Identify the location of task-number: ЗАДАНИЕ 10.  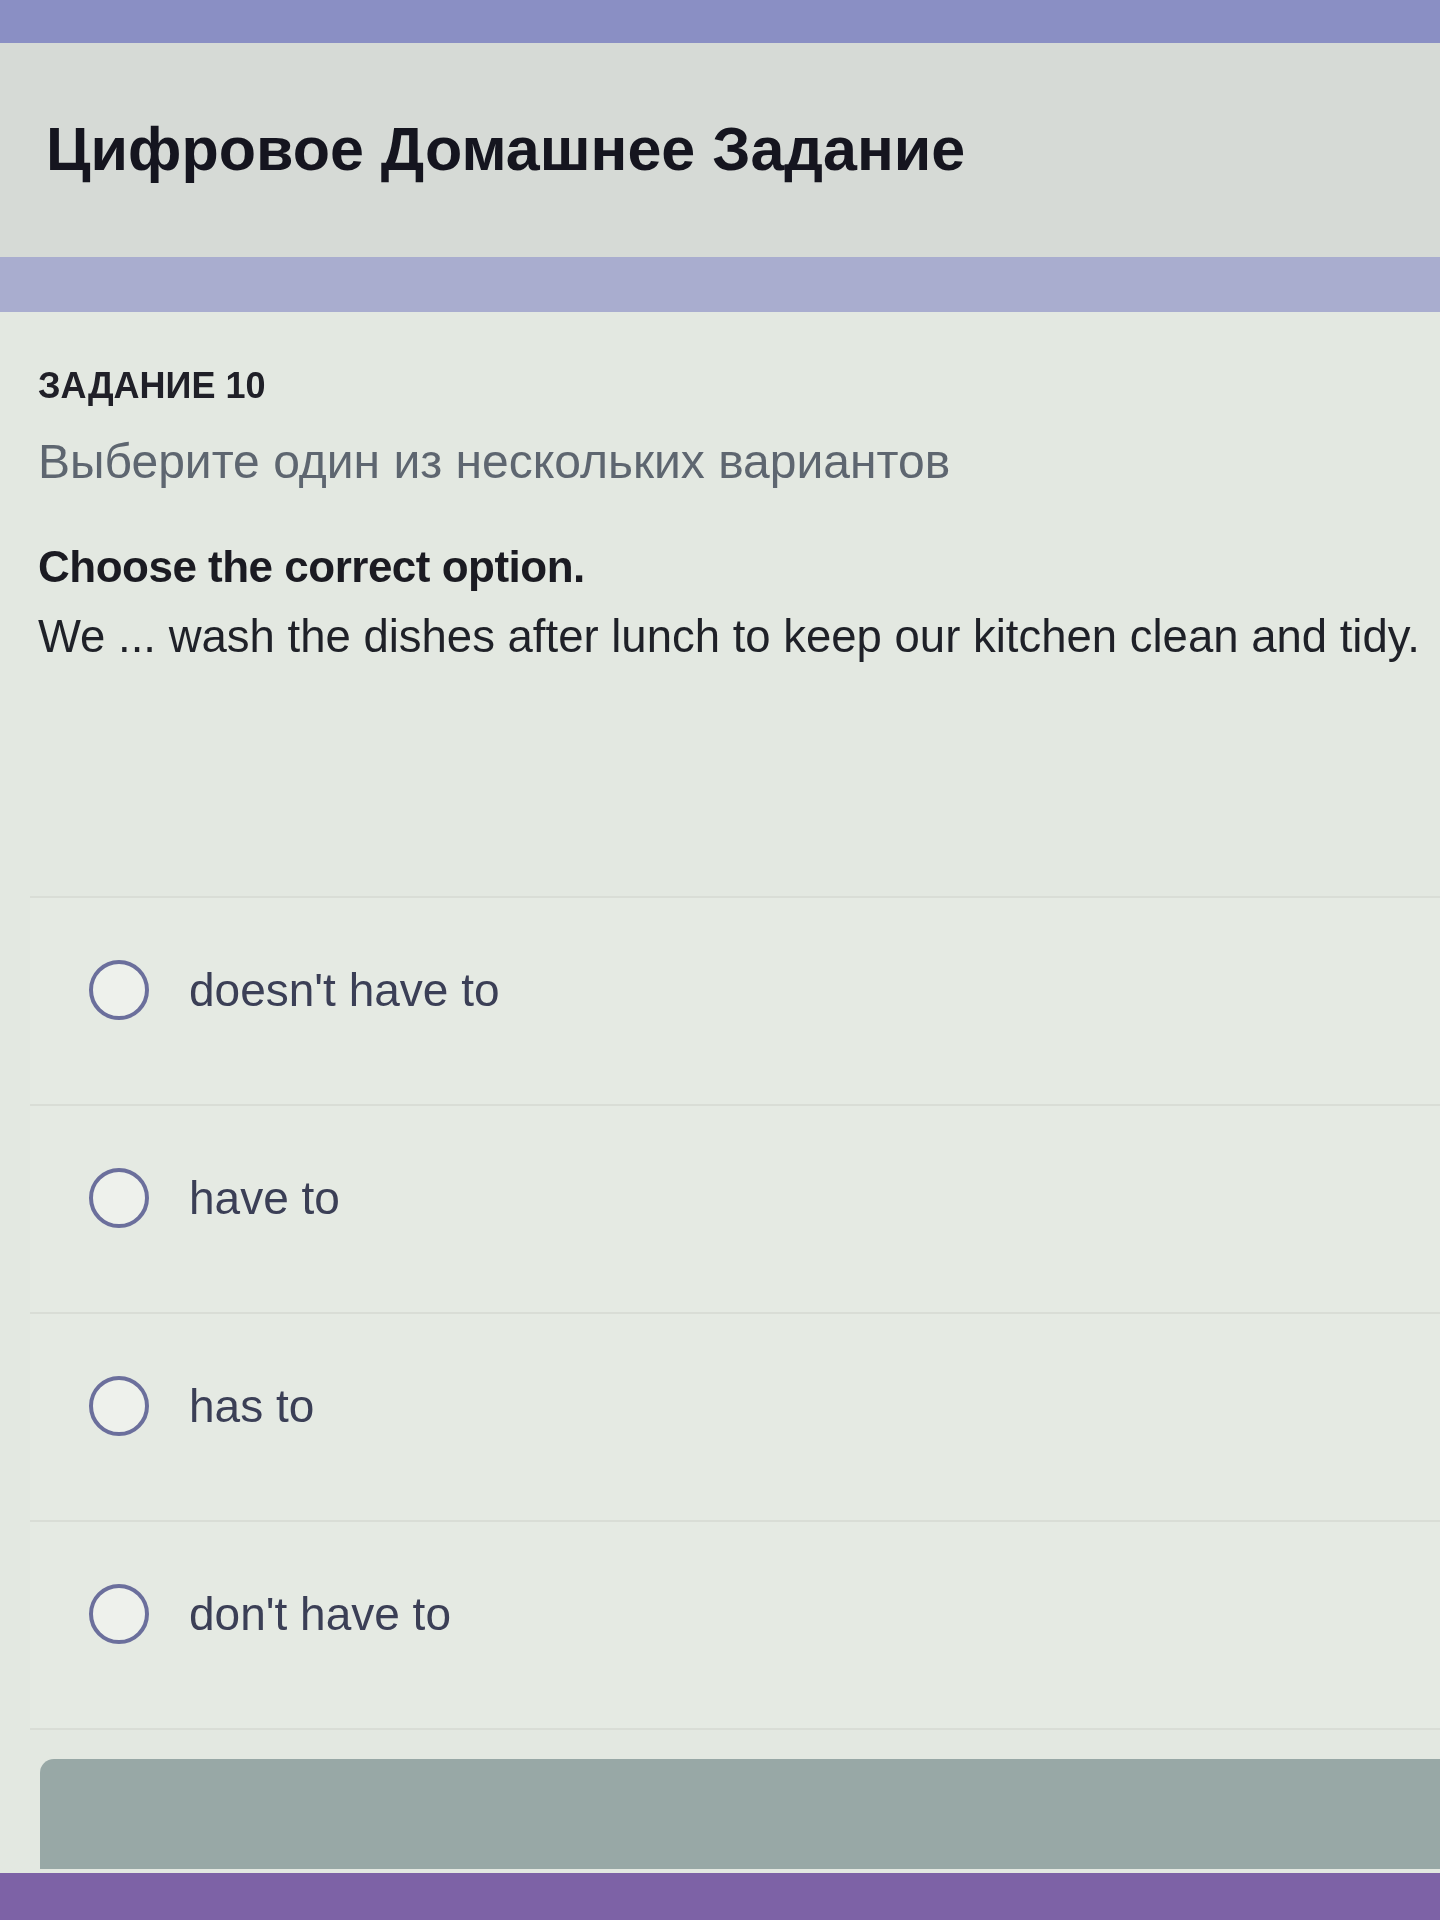
(152, 386).